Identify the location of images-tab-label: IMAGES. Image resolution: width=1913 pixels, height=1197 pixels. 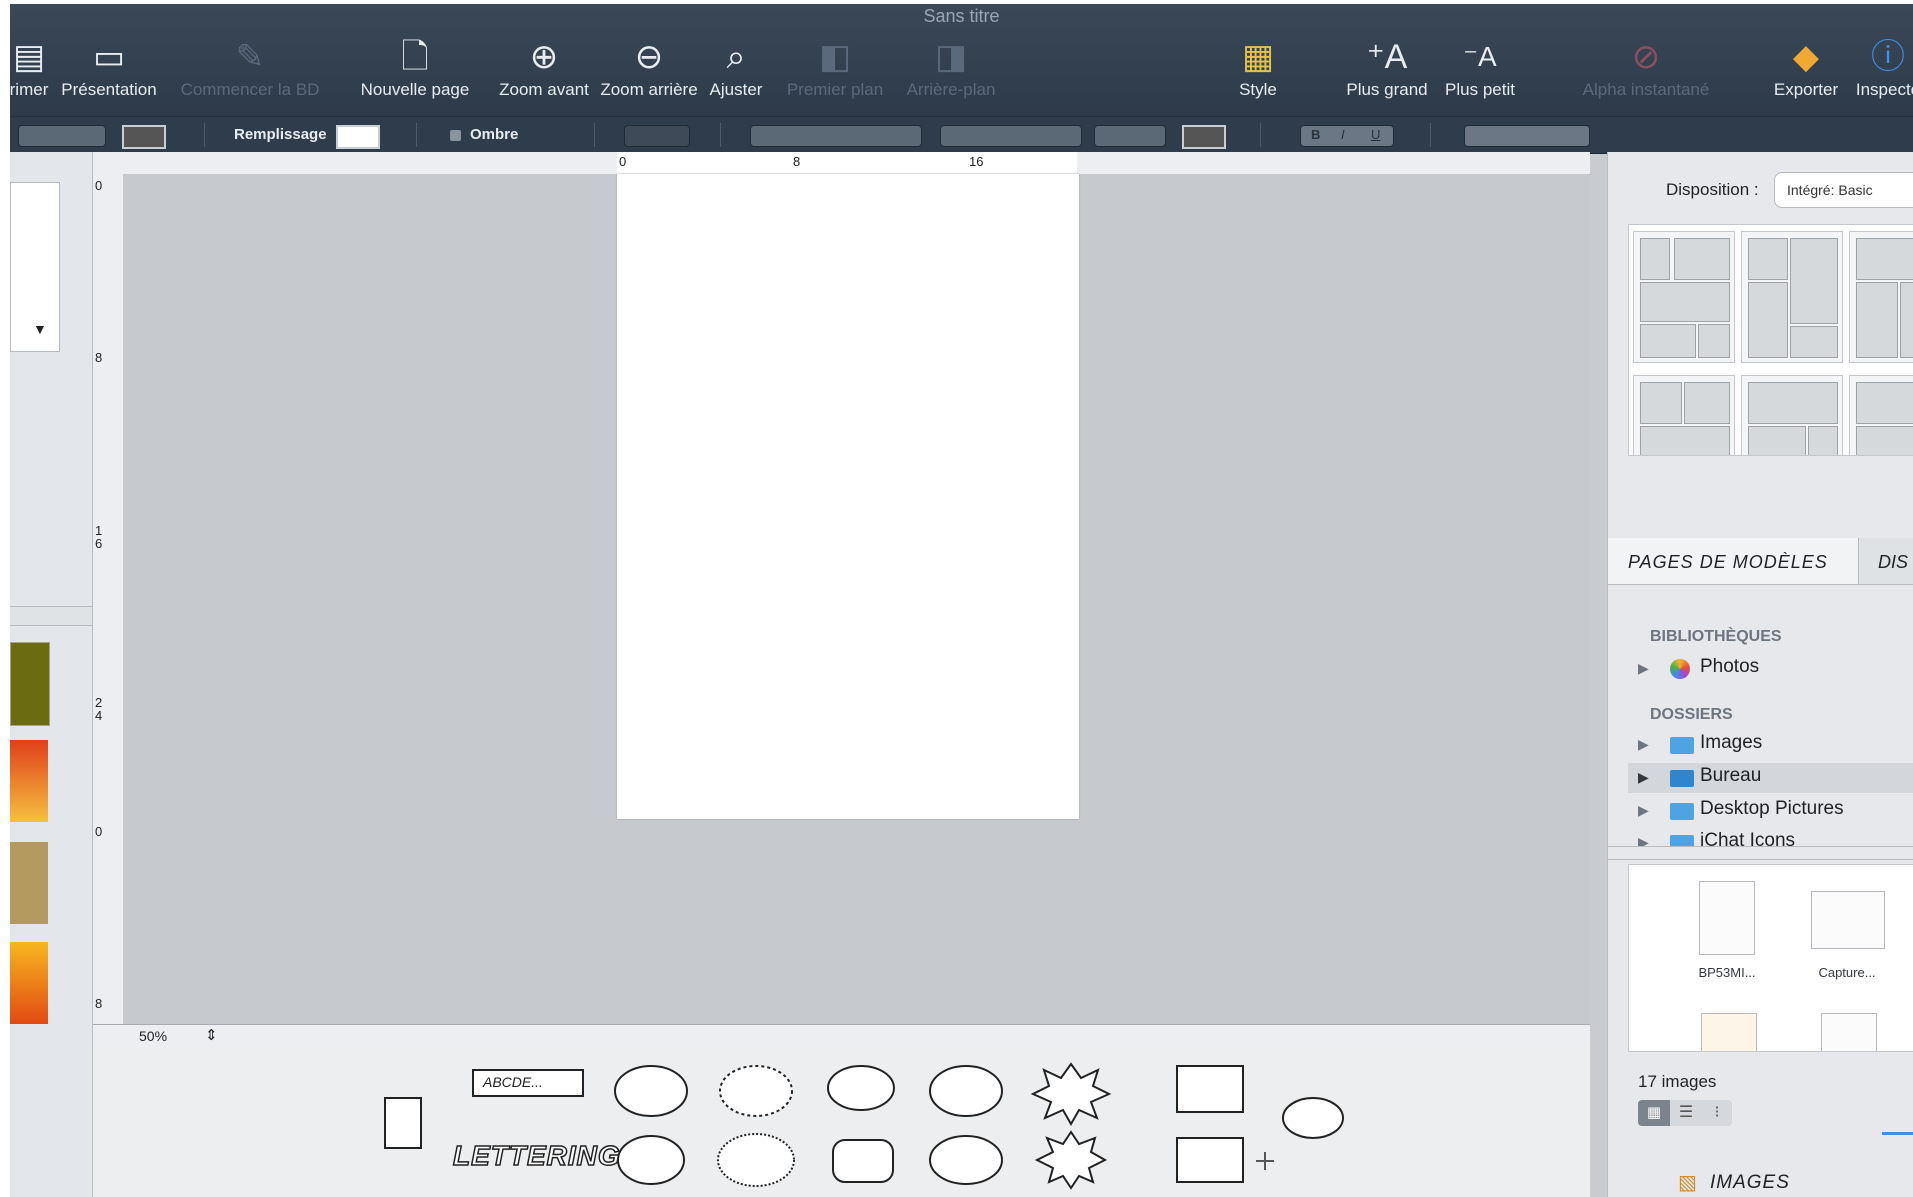
(1750, 1182).